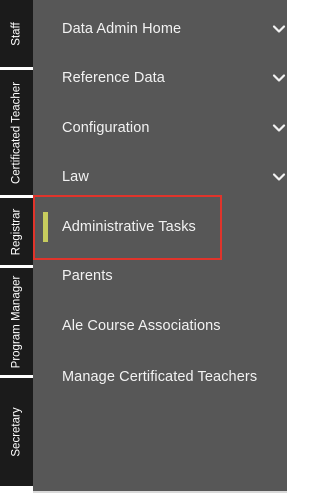  Describe the element at coordinates (129, 227) in the screenshot. I see `menu-item-label: Administrative Tasks` at that location.